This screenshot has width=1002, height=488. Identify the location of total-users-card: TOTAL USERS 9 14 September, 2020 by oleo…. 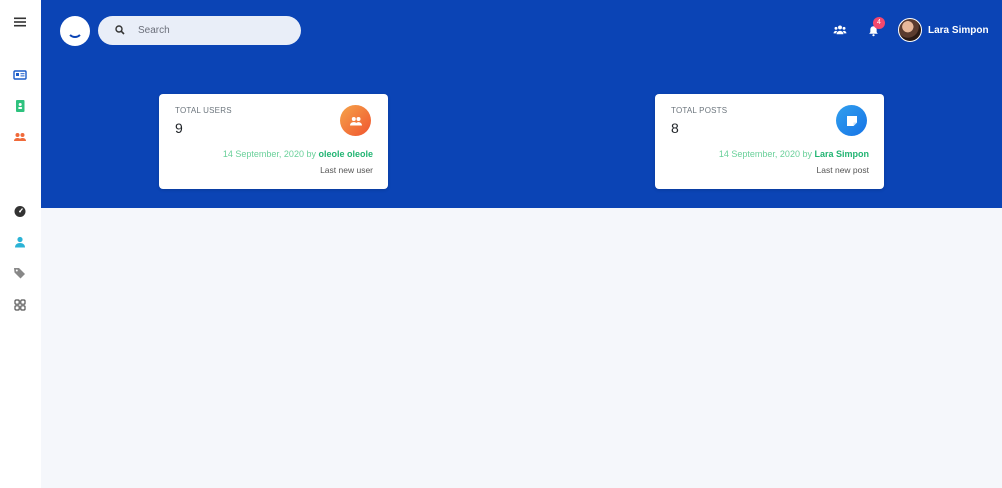
(273, 141).